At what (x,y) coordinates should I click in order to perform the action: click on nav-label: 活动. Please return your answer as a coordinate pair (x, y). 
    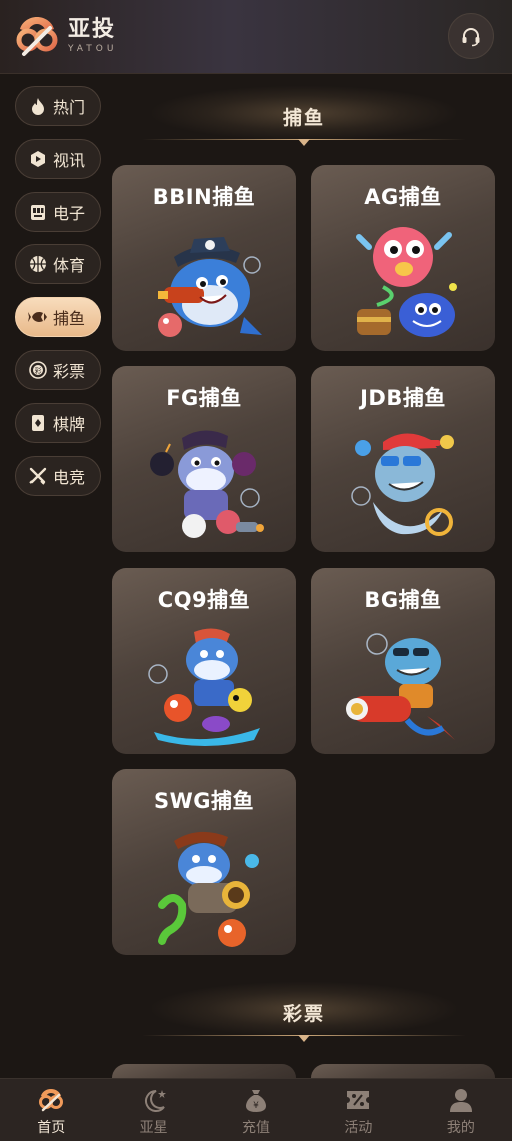
    Looking at the image, I should click on (358, 1128).